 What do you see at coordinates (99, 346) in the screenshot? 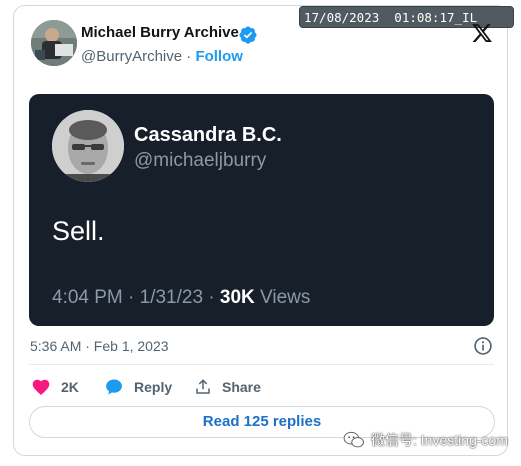
I see `post-timestamp: 5:36 AM · Feb 1, 2023` at bounding box center [99, 346].